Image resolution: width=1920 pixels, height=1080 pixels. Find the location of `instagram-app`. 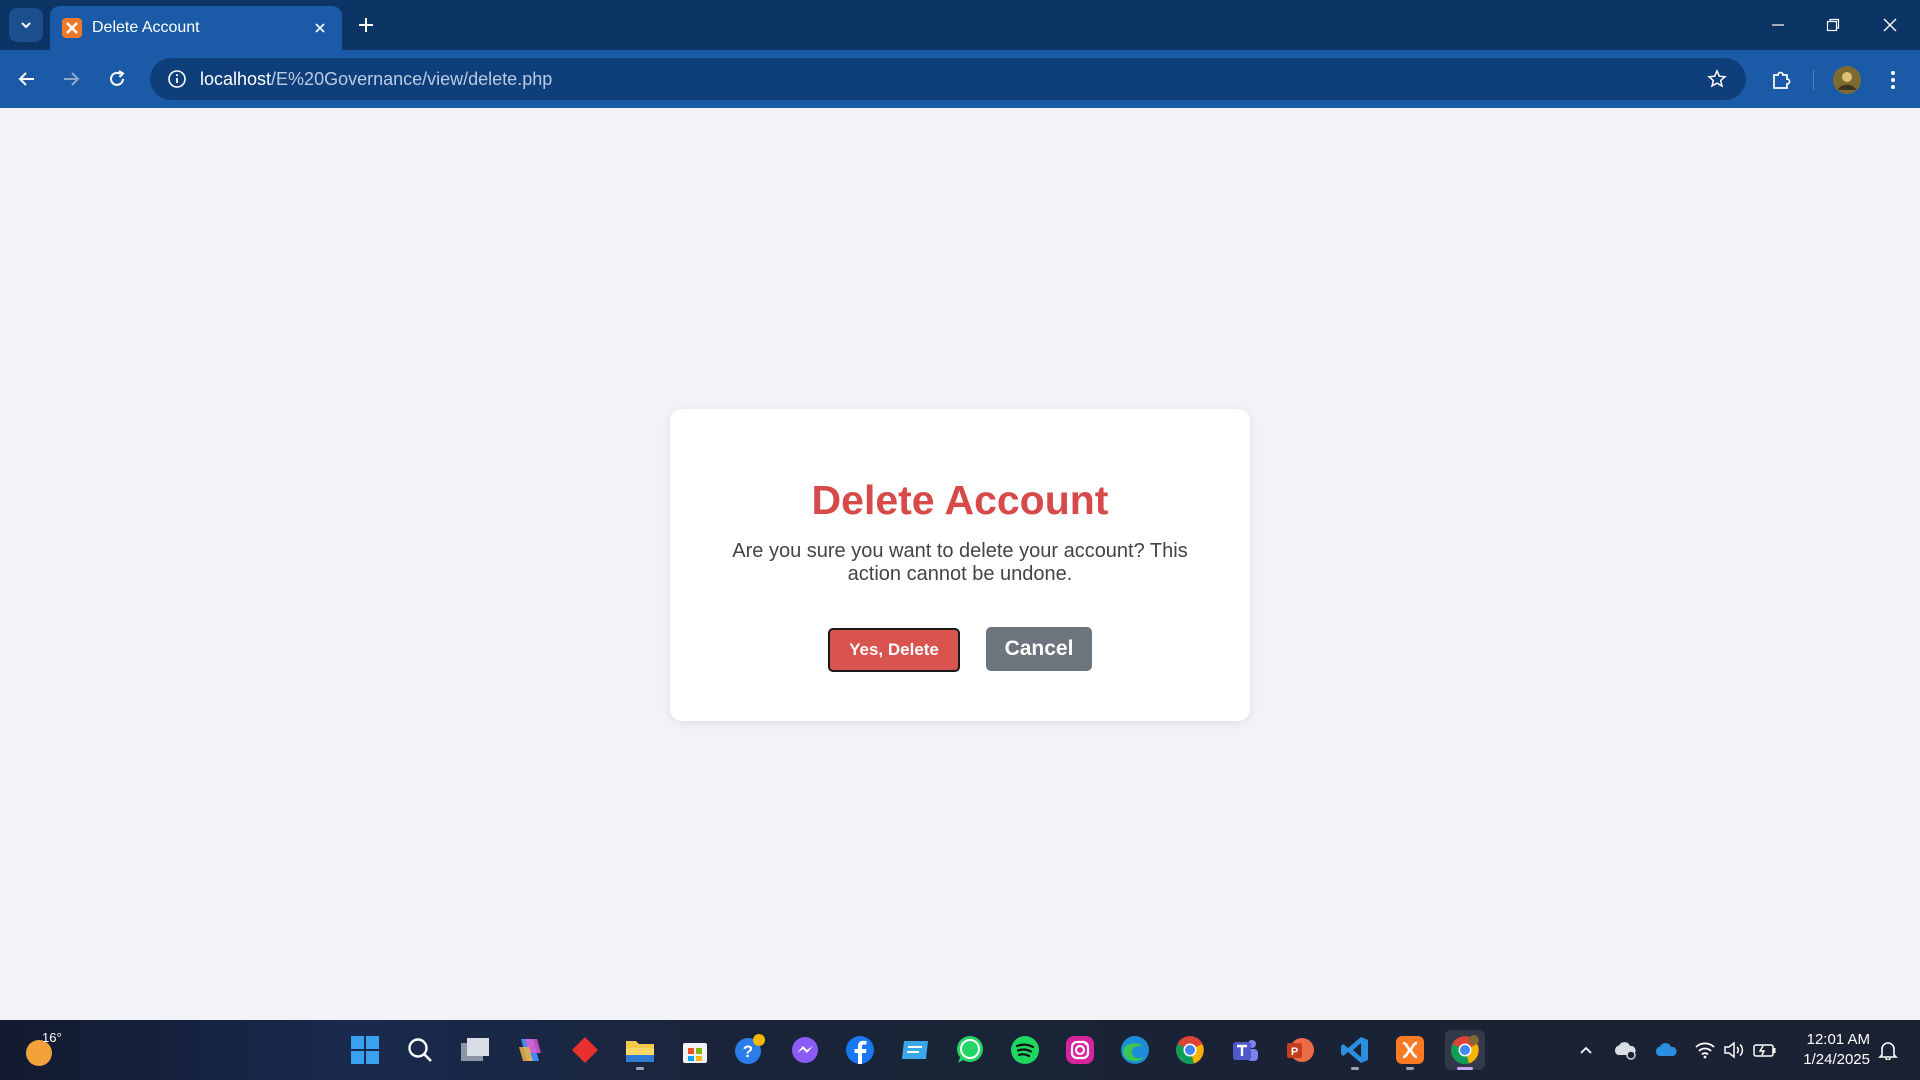

instagram-app is located at coordinates (1080, 1050).